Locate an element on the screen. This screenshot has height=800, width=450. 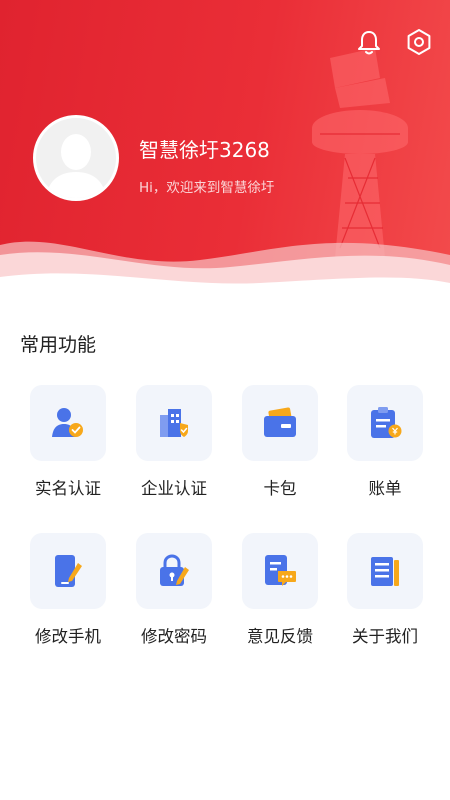
function-label: 意见反馈 is located at coordinates (280, 636).